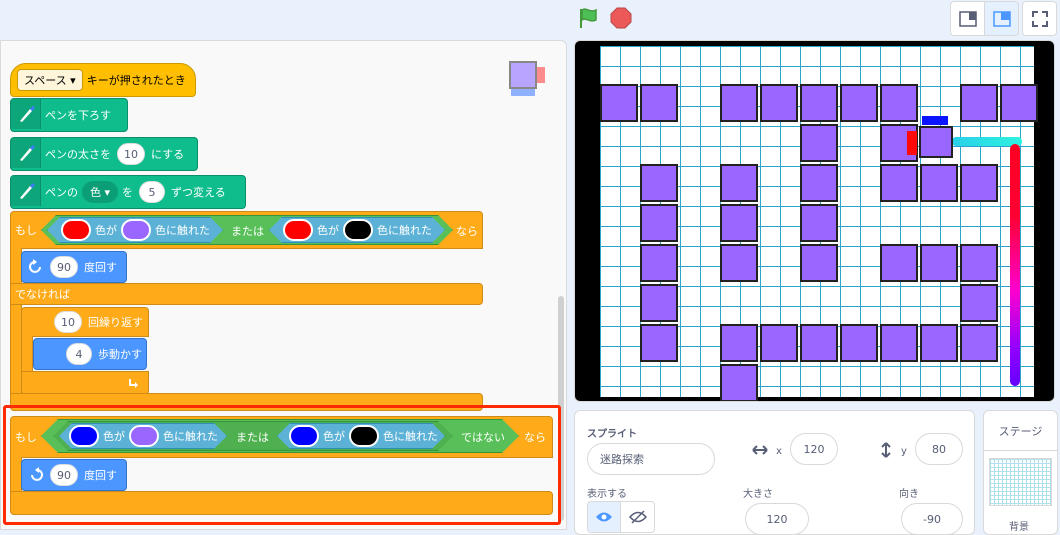 The image size is (1060, 535). I want to click on repeat-input: 10, so click(68, 322).